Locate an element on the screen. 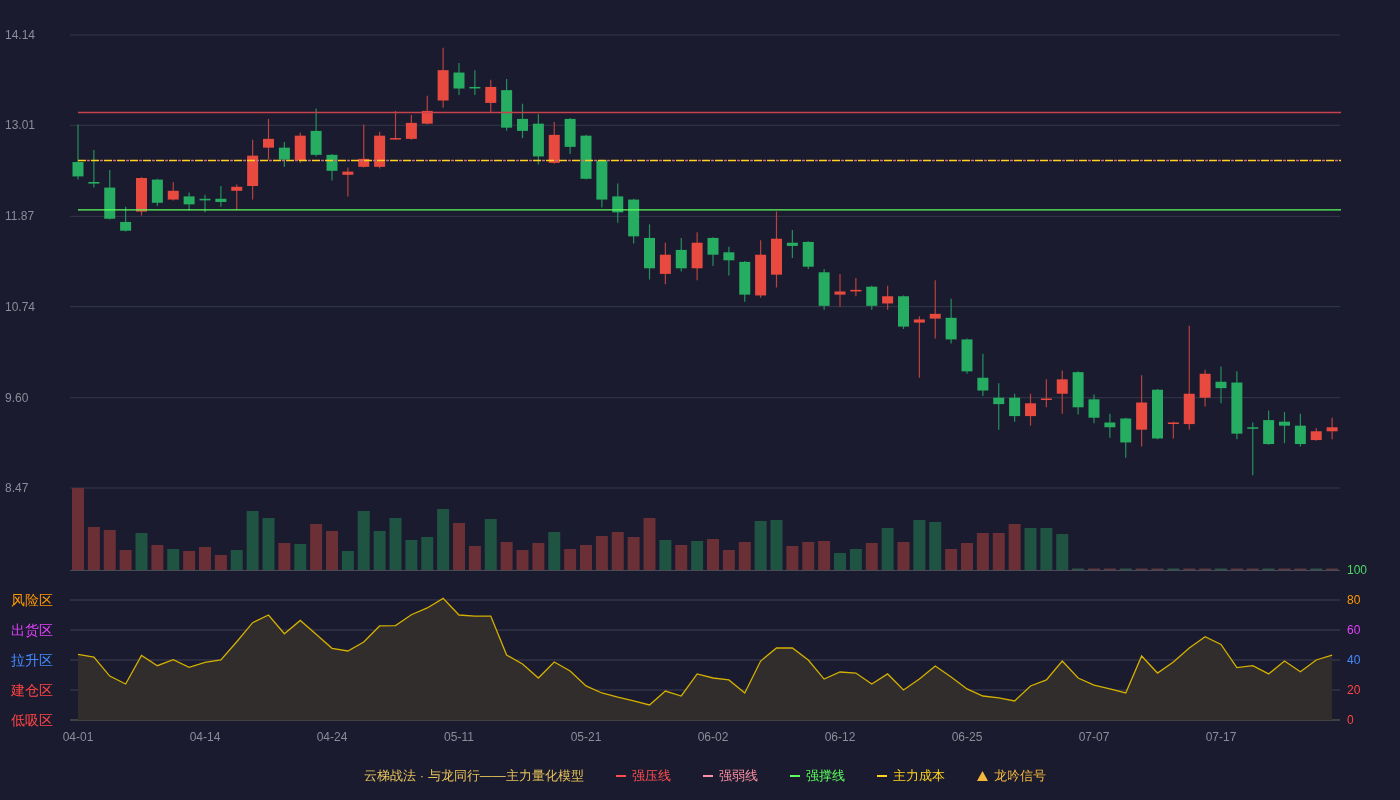 The width and height of the screenshot is (1400, 800). axis-label: 80 is located at coordinates (1354, 600).